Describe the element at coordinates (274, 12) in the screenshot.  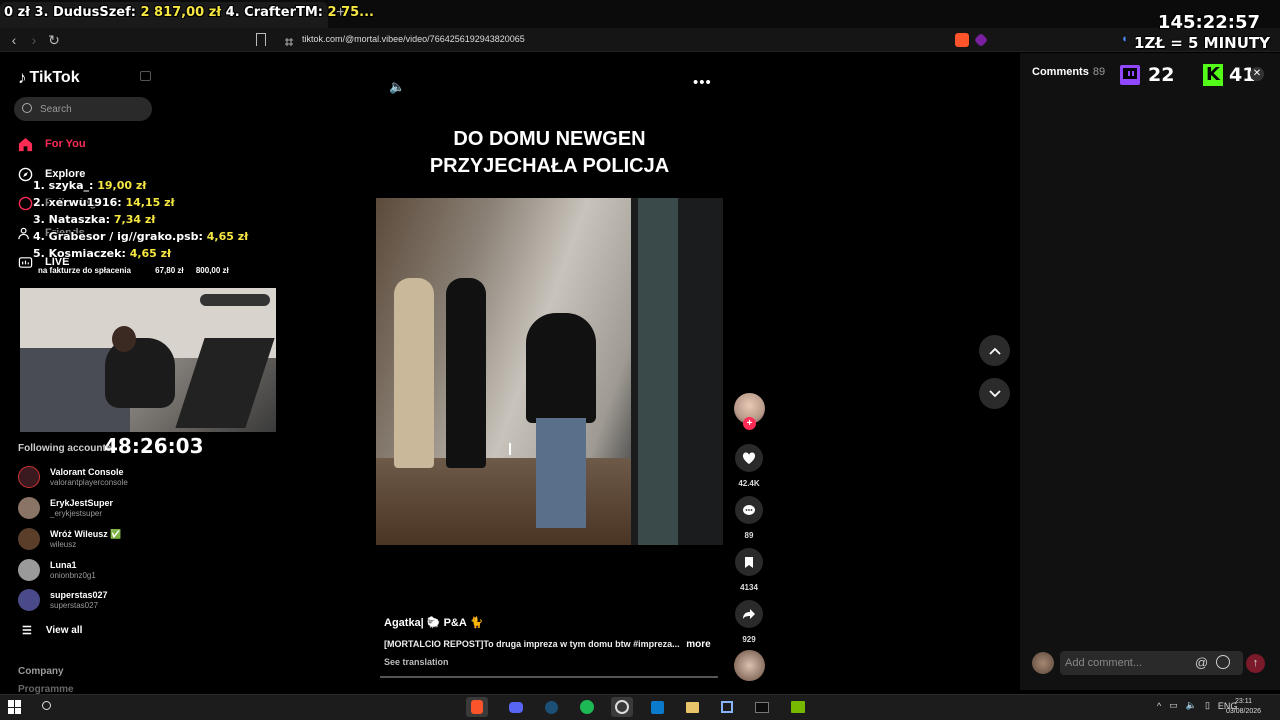
I see `ticker-text-2: 4. CrafterTM:` at that location.